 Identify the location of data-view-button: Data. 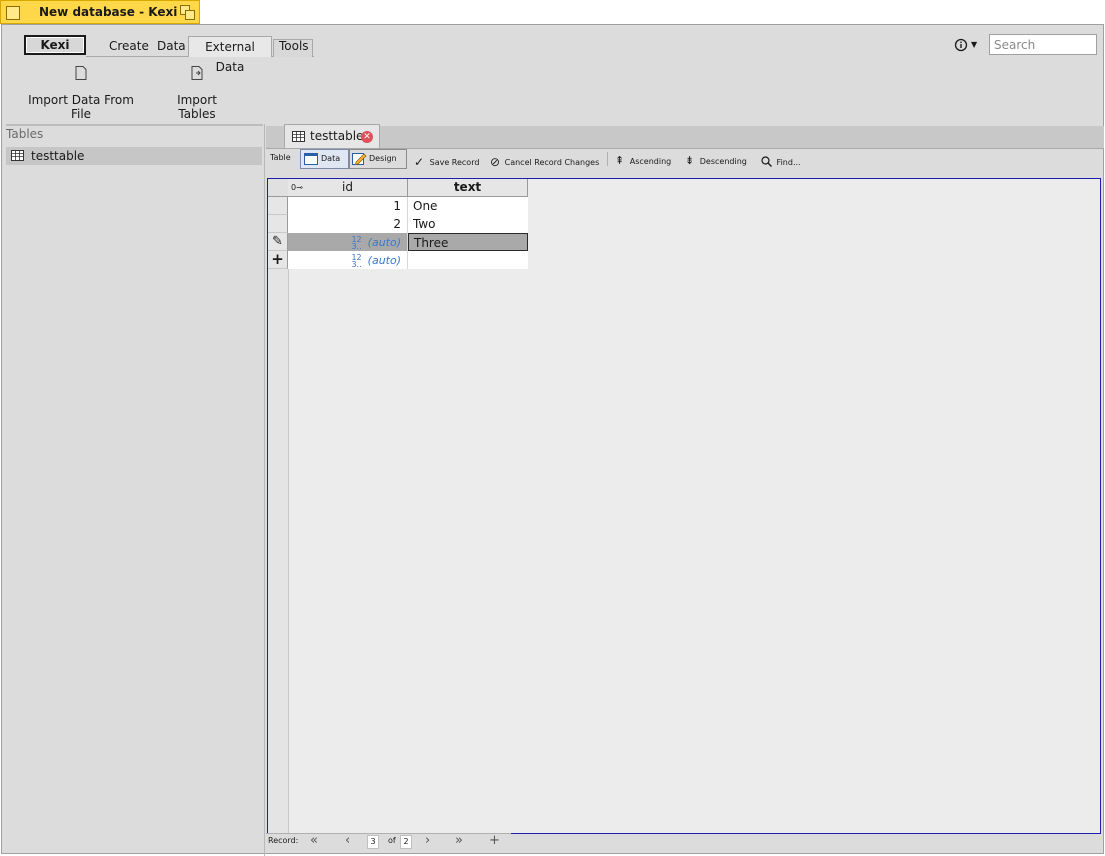
(324, 159).